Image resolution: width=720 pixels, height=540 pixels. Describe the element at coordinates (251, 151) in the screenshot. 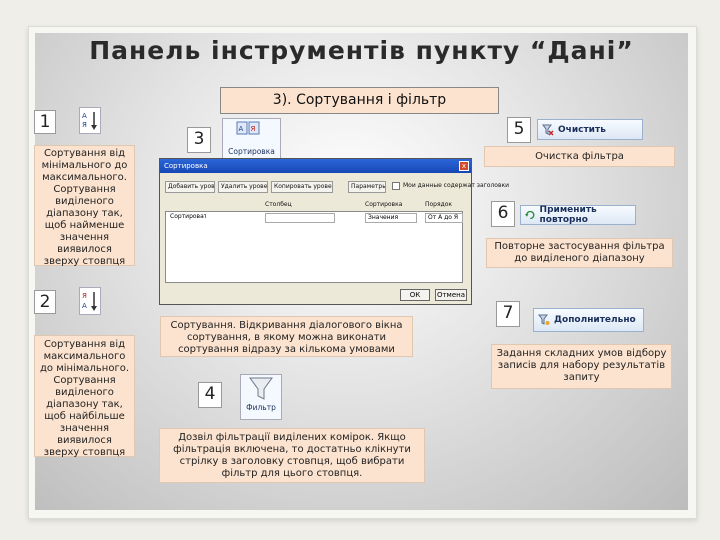

I see `sort-dialog-label: Сортировка` at that location.